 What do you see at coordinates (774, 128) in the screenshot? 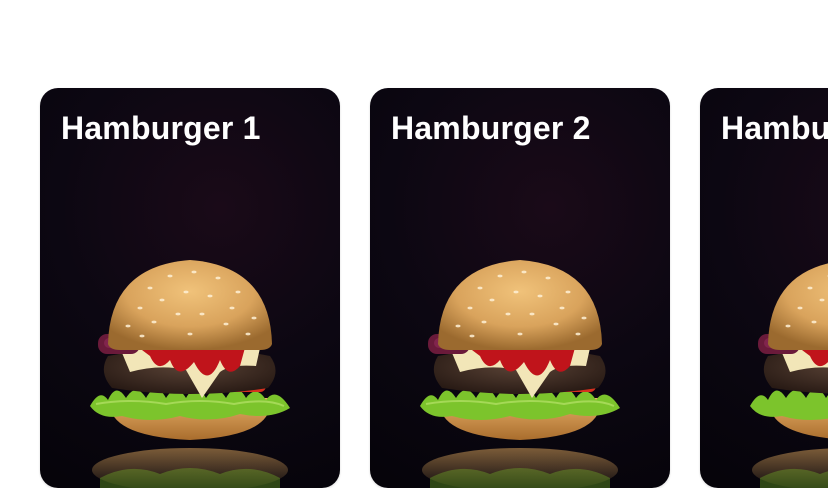
I see `card-title: Hamburger 3` at bounding box center [774, 128].